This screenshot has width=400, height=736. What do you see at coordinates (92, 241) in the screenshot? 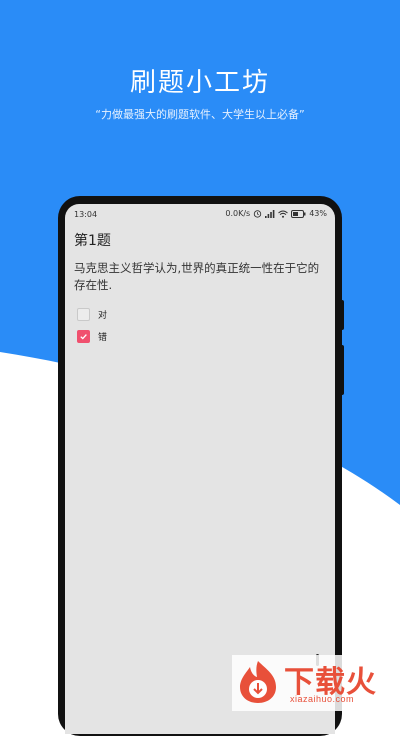
I see `question-title: 第1题` at bounding box center [92, 241].